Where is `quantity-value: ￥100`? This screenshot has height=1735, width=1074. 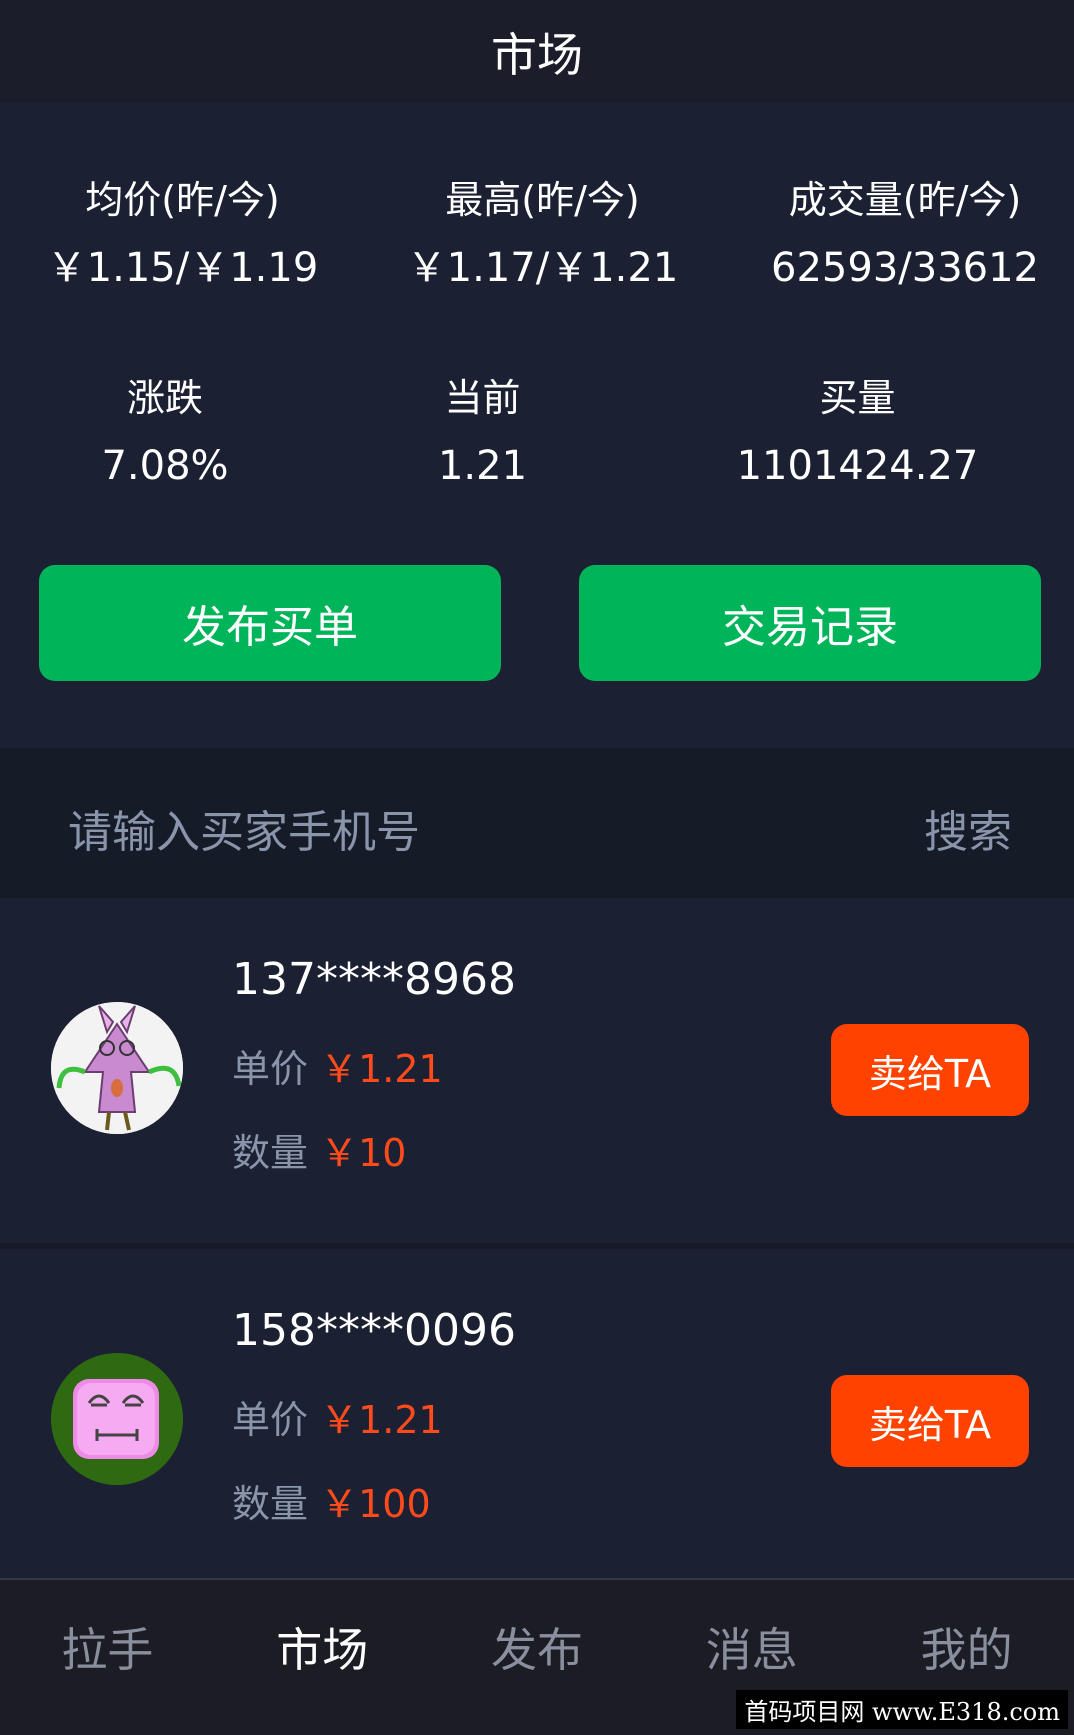 quantity-value: ￥100 is located at coordinates (375, 1504).